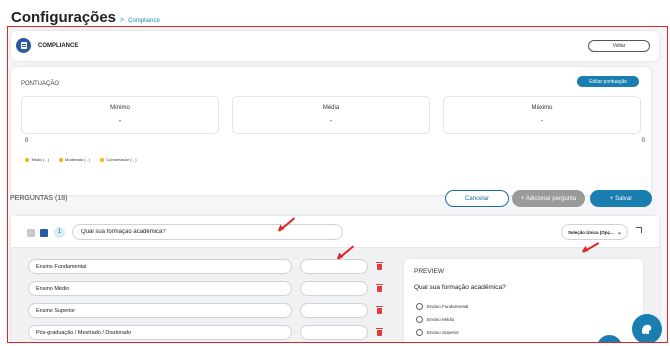  What do you see at coordinates (39, 198) in the screenshot?
I see `questions-title: PERGUNTAS (18)` at bounding box center [39, 198].